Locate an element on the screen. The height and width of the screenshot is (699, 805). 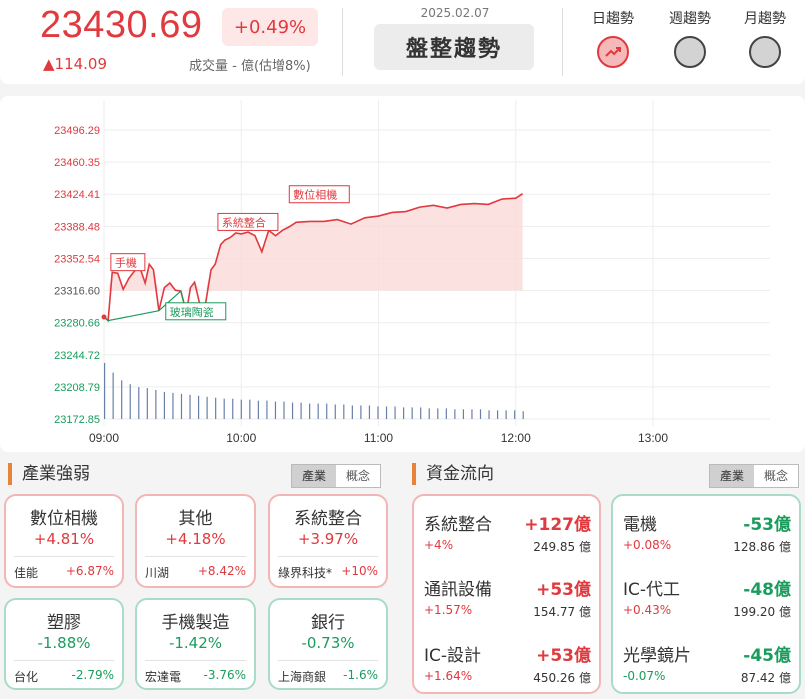
y-tick-label: 23352.54 is located at coordinates (77, 259).